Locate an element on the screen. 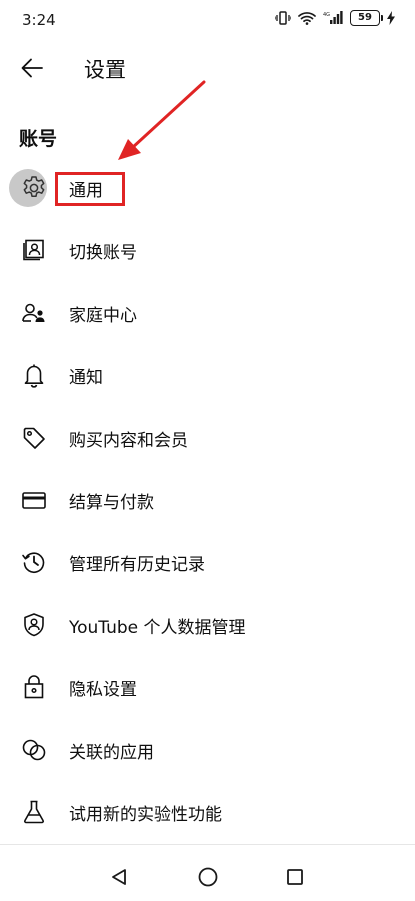 Image resolution: width=415 pixels, height=901 pixels. nav-home-button is located at coordinates (208, 877).